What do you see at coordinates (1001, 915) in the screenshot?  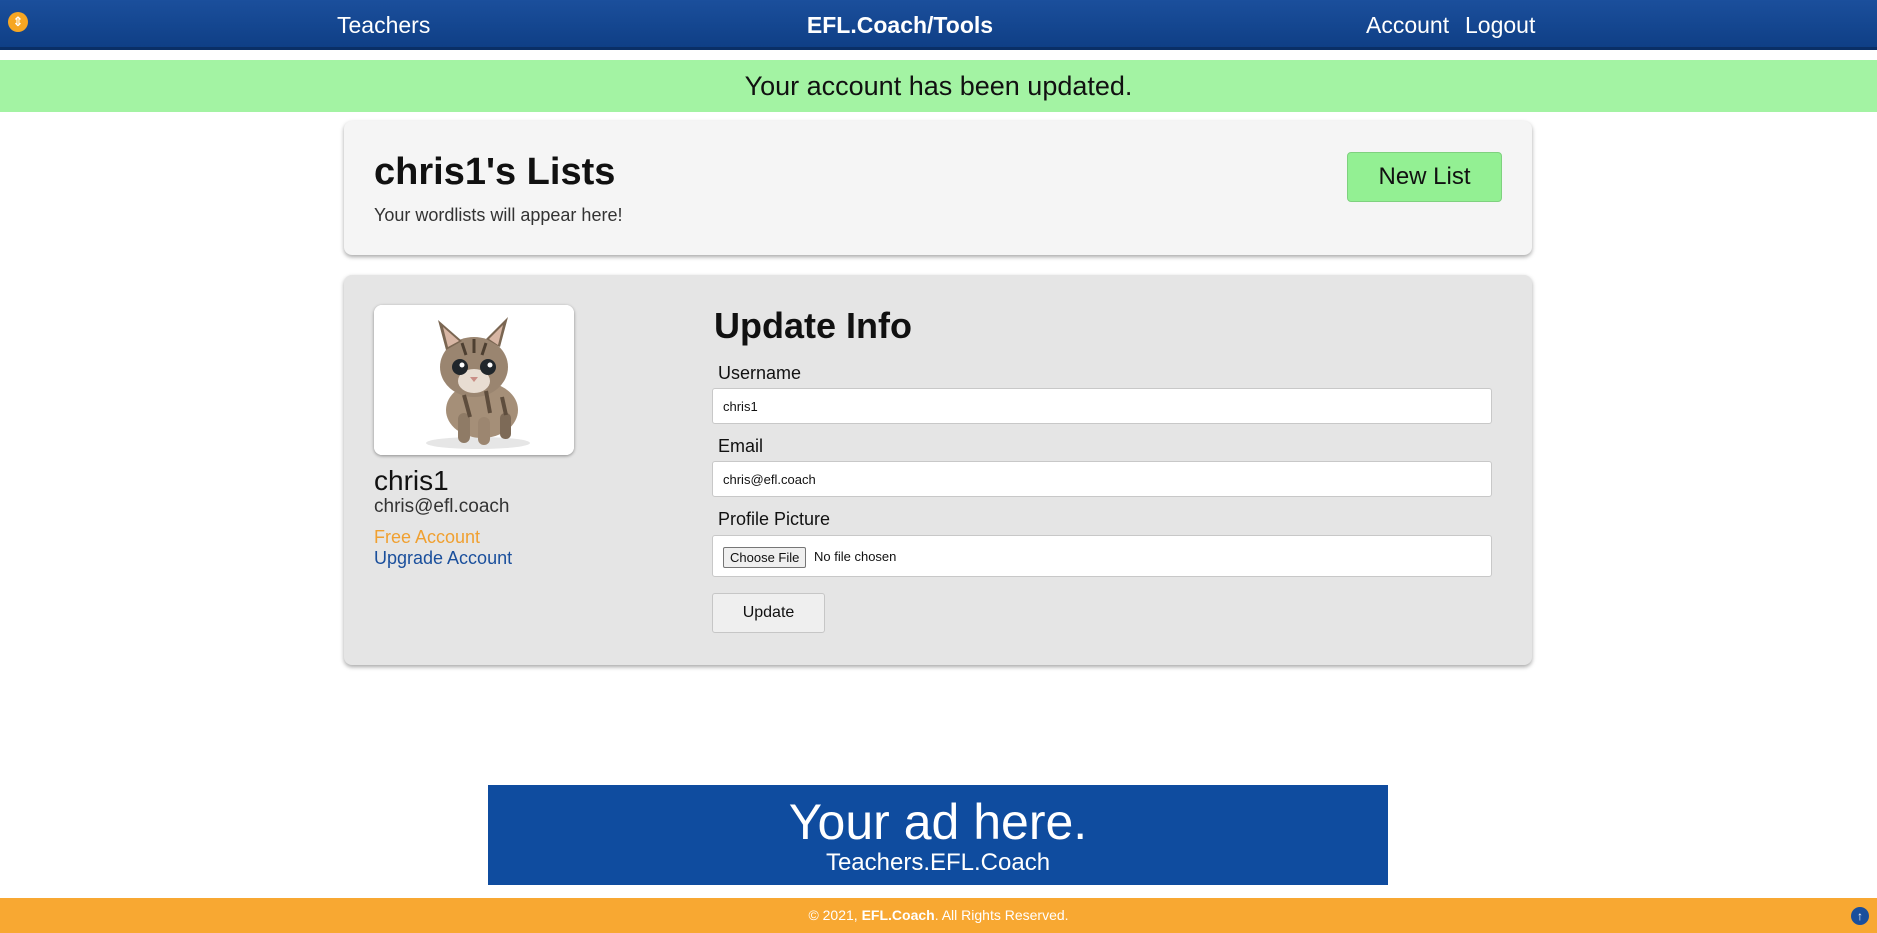 I see `footer-rights: . All Rights Reserved.` at bounding box center [1001, 915].